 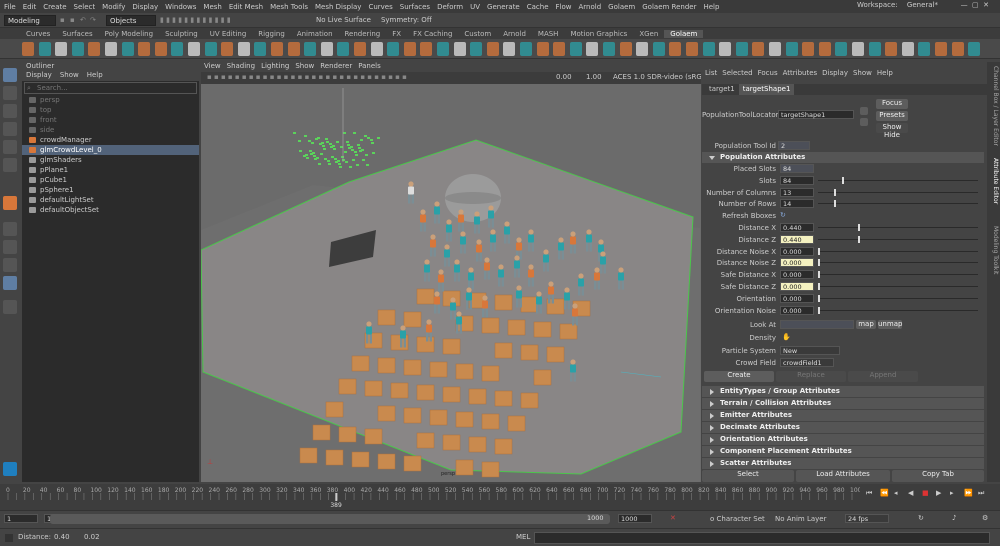 I want to click on menu-arnold: Arnold, so click(x=590, y=7).